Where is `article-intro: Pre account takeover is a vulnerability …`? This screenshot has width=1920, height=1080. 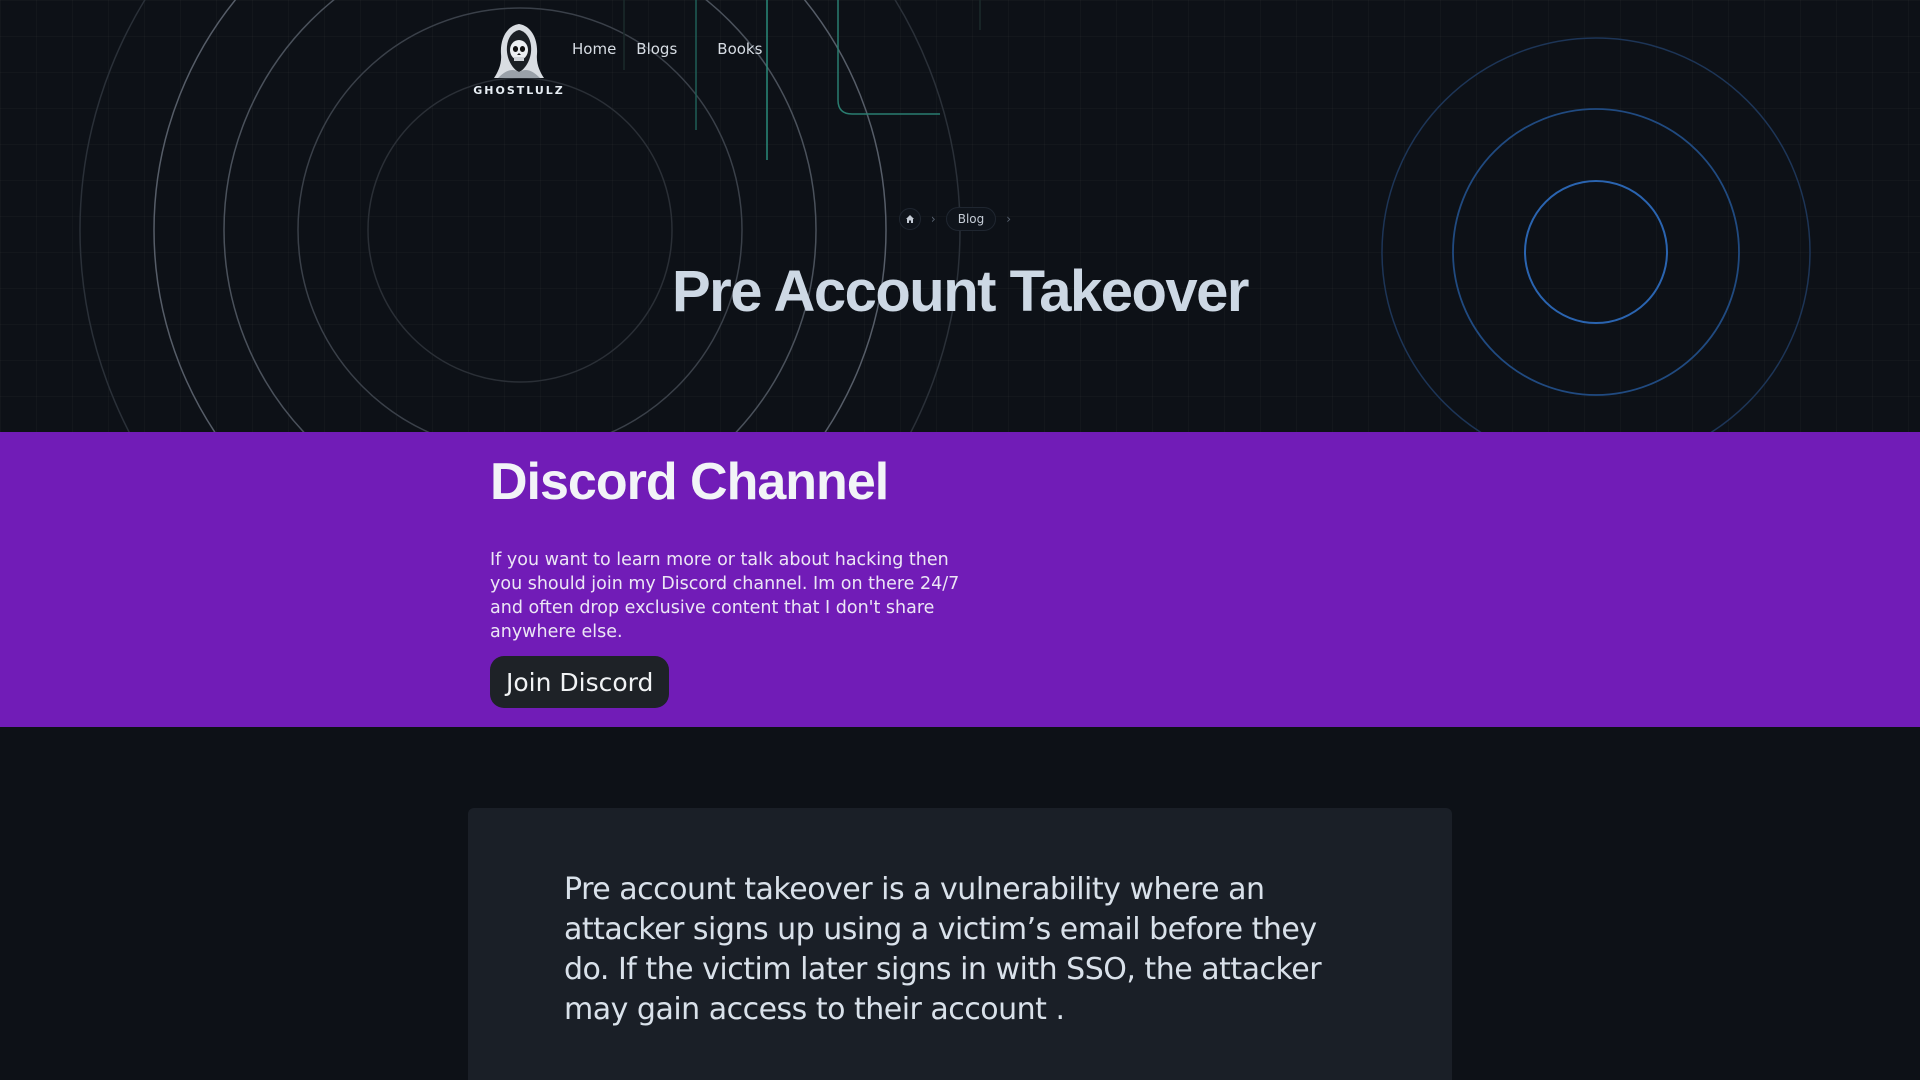 article-intro: Pre account takeover is a vulnerability … is located at coordinates (943, 949).